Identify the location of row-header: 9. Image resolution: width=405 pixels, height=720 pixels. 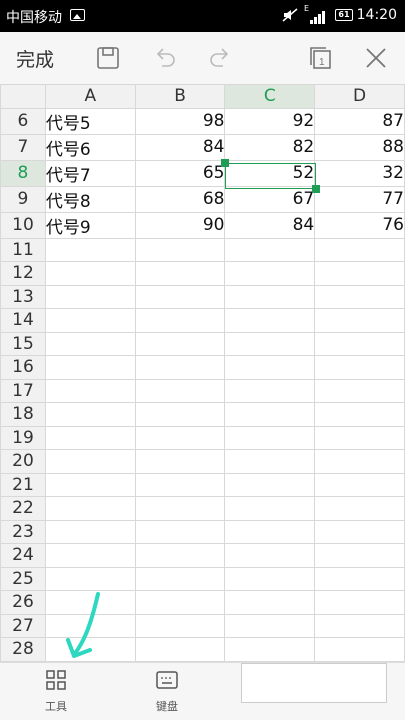
(23, 199).